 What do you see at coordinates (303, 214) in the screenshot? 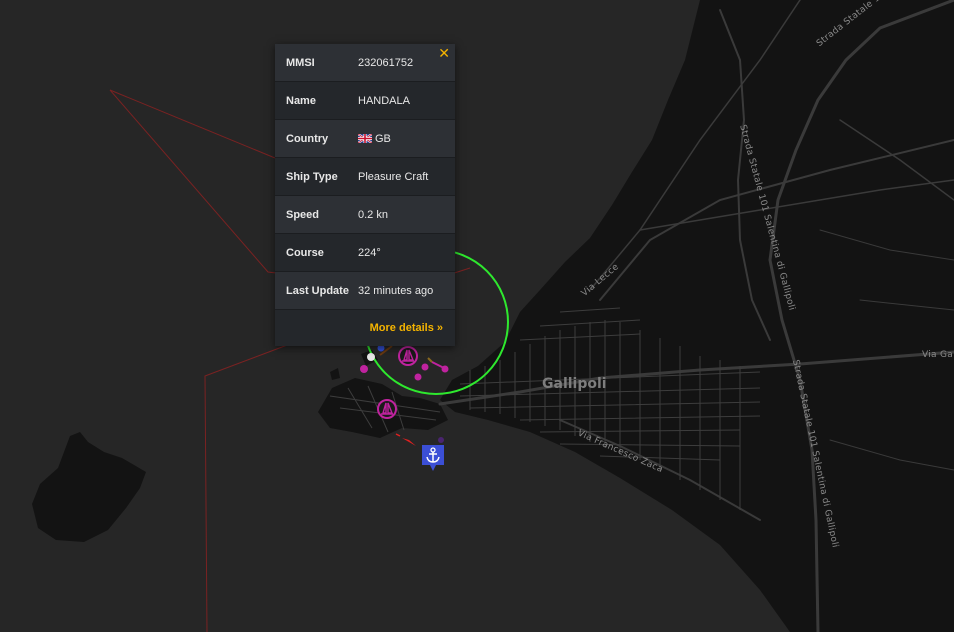
I see `info-key: Speed` at bounding box center [303, 214].